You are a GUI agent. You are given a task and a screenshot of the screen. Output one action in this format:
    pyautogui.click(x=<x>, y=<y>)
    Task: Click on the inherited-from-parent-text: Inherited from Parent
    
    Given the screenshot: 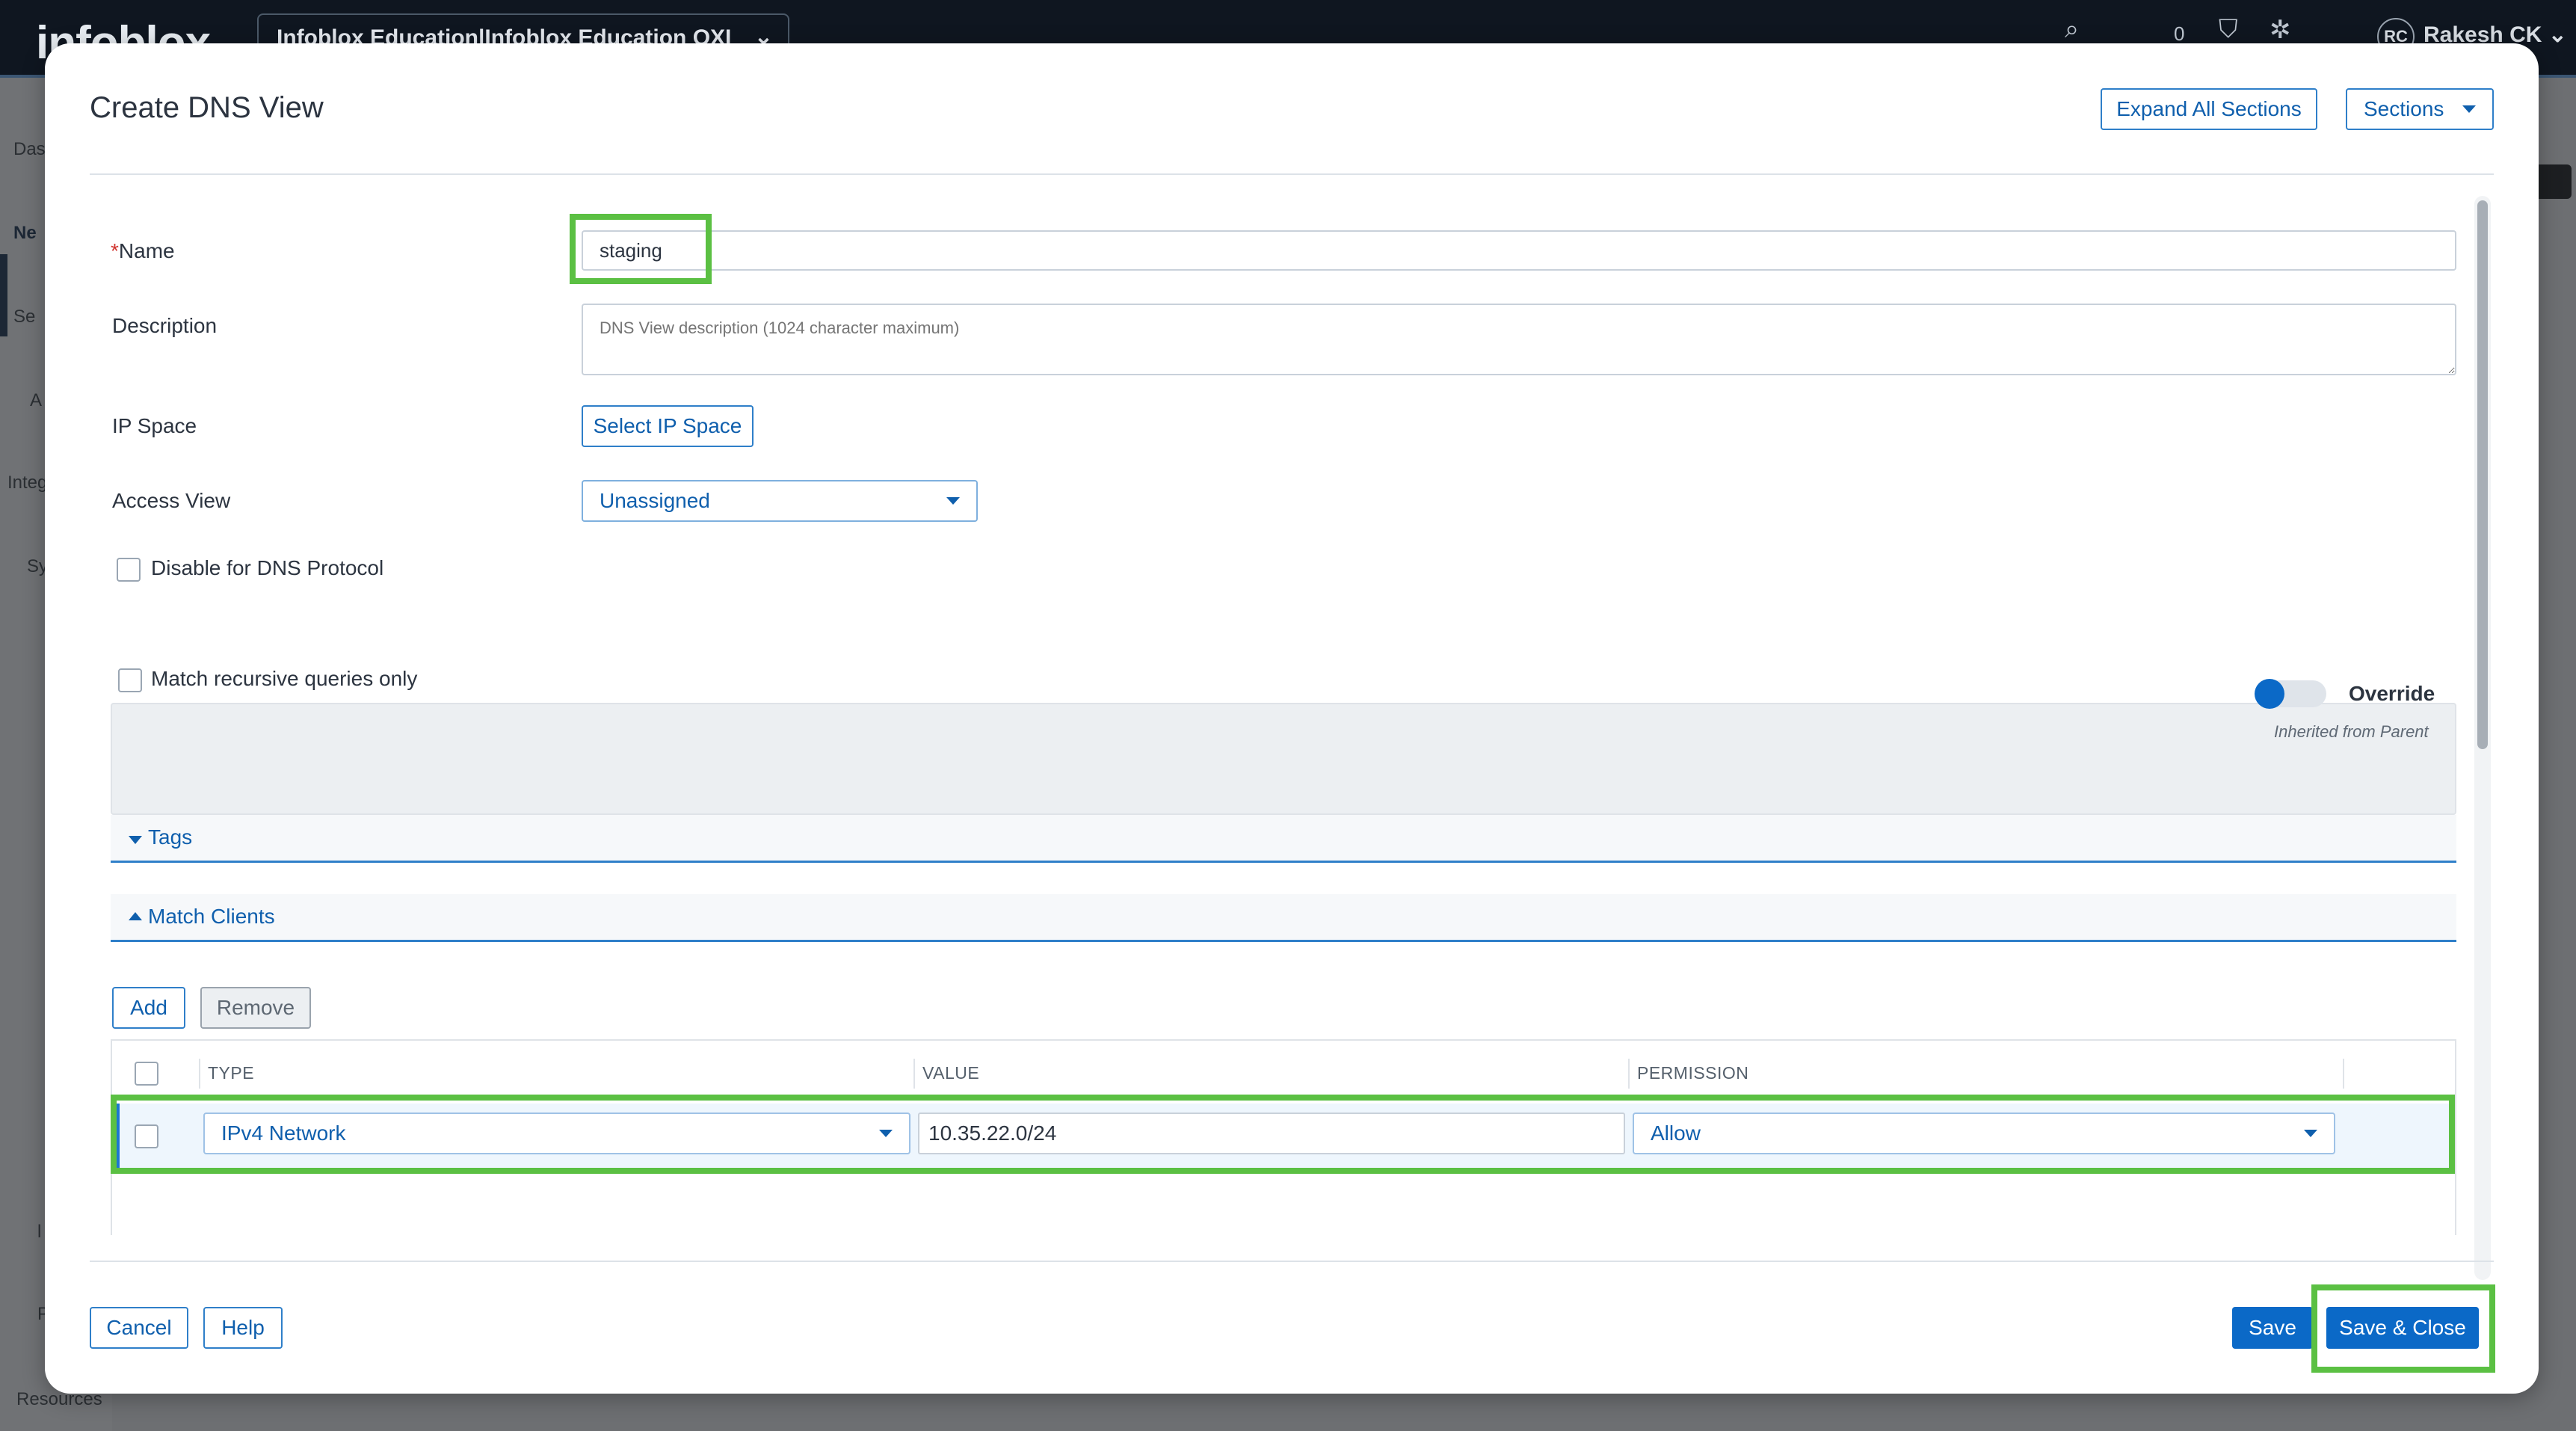 What is the action you would take?
    pyautogui.click(x=2351, y=731)
    